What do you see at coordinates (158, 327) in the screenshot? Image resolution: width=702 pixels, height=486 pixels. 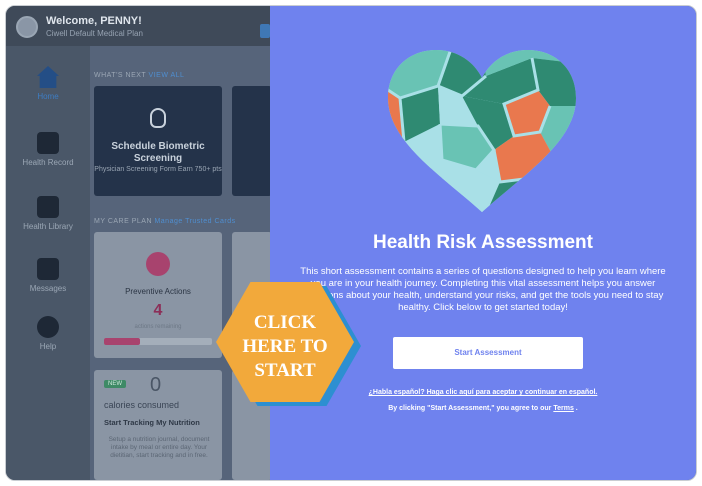 I see `preventive-subtitle: actions remaining` at bounding box center [158, 327].